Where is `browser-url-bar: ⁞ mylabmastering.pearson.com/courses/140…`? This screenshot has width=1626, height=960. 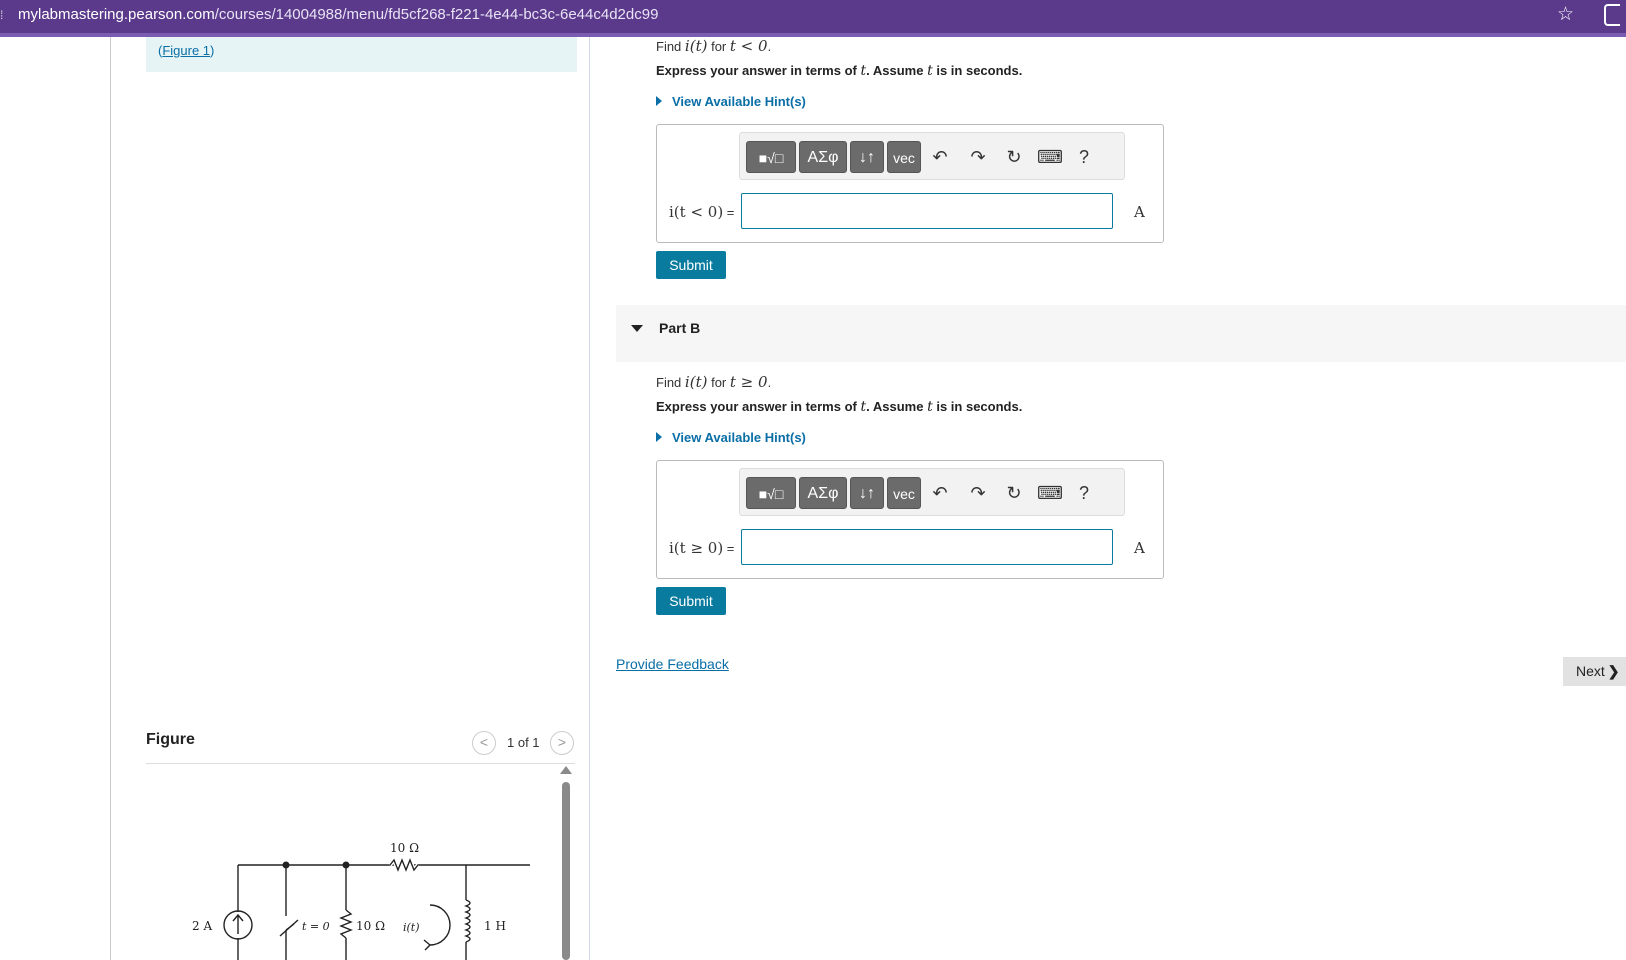
browser-url-bar: ⁞ mylabmastering.pearson.com/courses/140… is located at coordinates (813, 18).